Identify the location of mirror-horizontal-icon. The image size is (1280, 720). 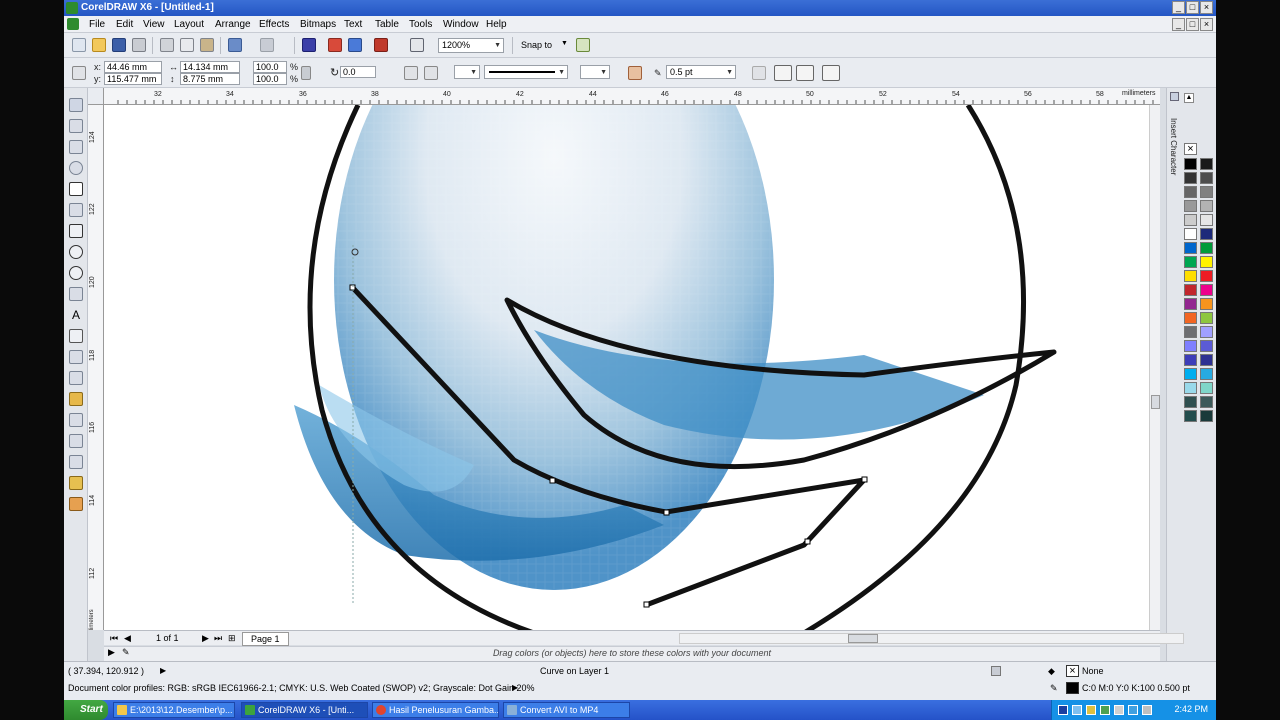
(411, 73).